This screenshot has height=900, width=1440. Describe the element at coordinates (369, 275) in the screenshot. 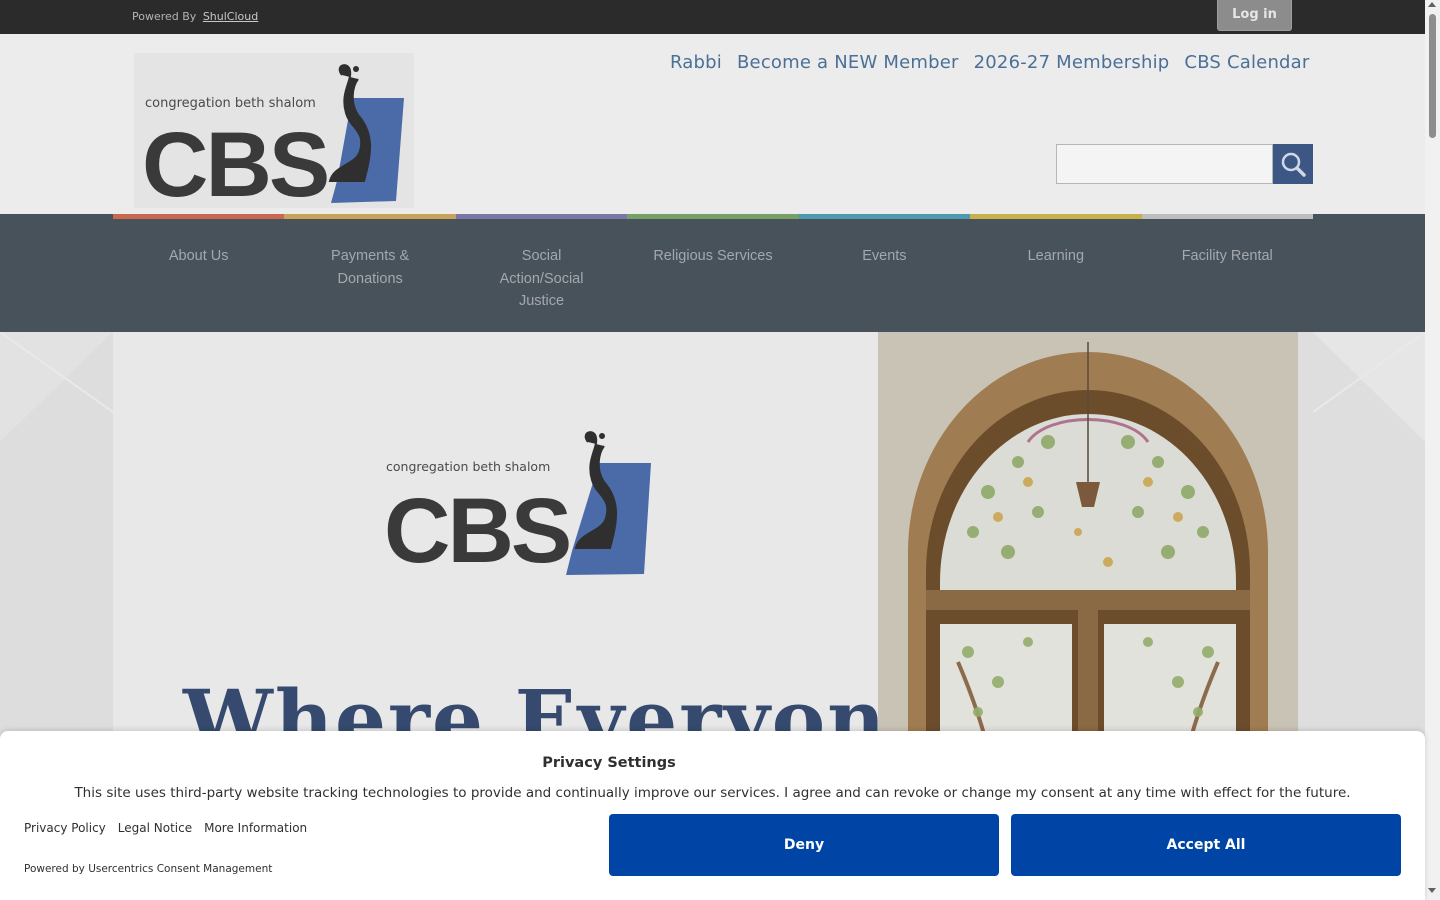

I see `nav-item-payments-donations: Payments & Donations` at that location.